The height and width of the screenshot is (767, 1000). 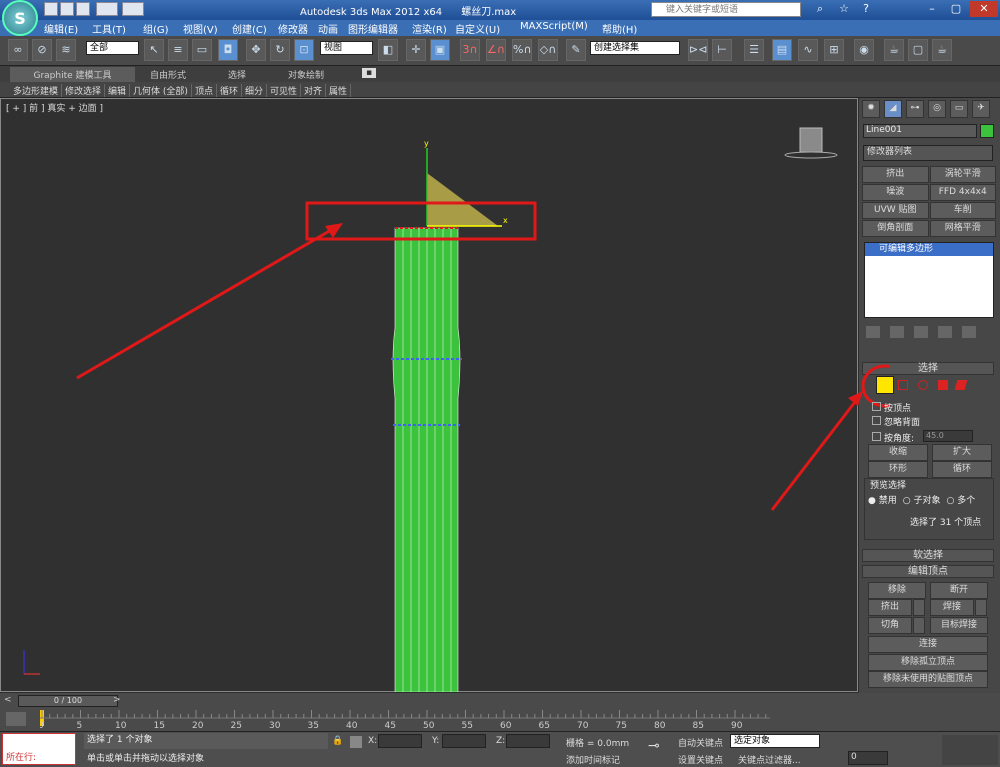 What do you see at coordinates (937, 109) in the screenshot?
I see `motion-tab-icon: ◎` at bounding box center [937, 109].